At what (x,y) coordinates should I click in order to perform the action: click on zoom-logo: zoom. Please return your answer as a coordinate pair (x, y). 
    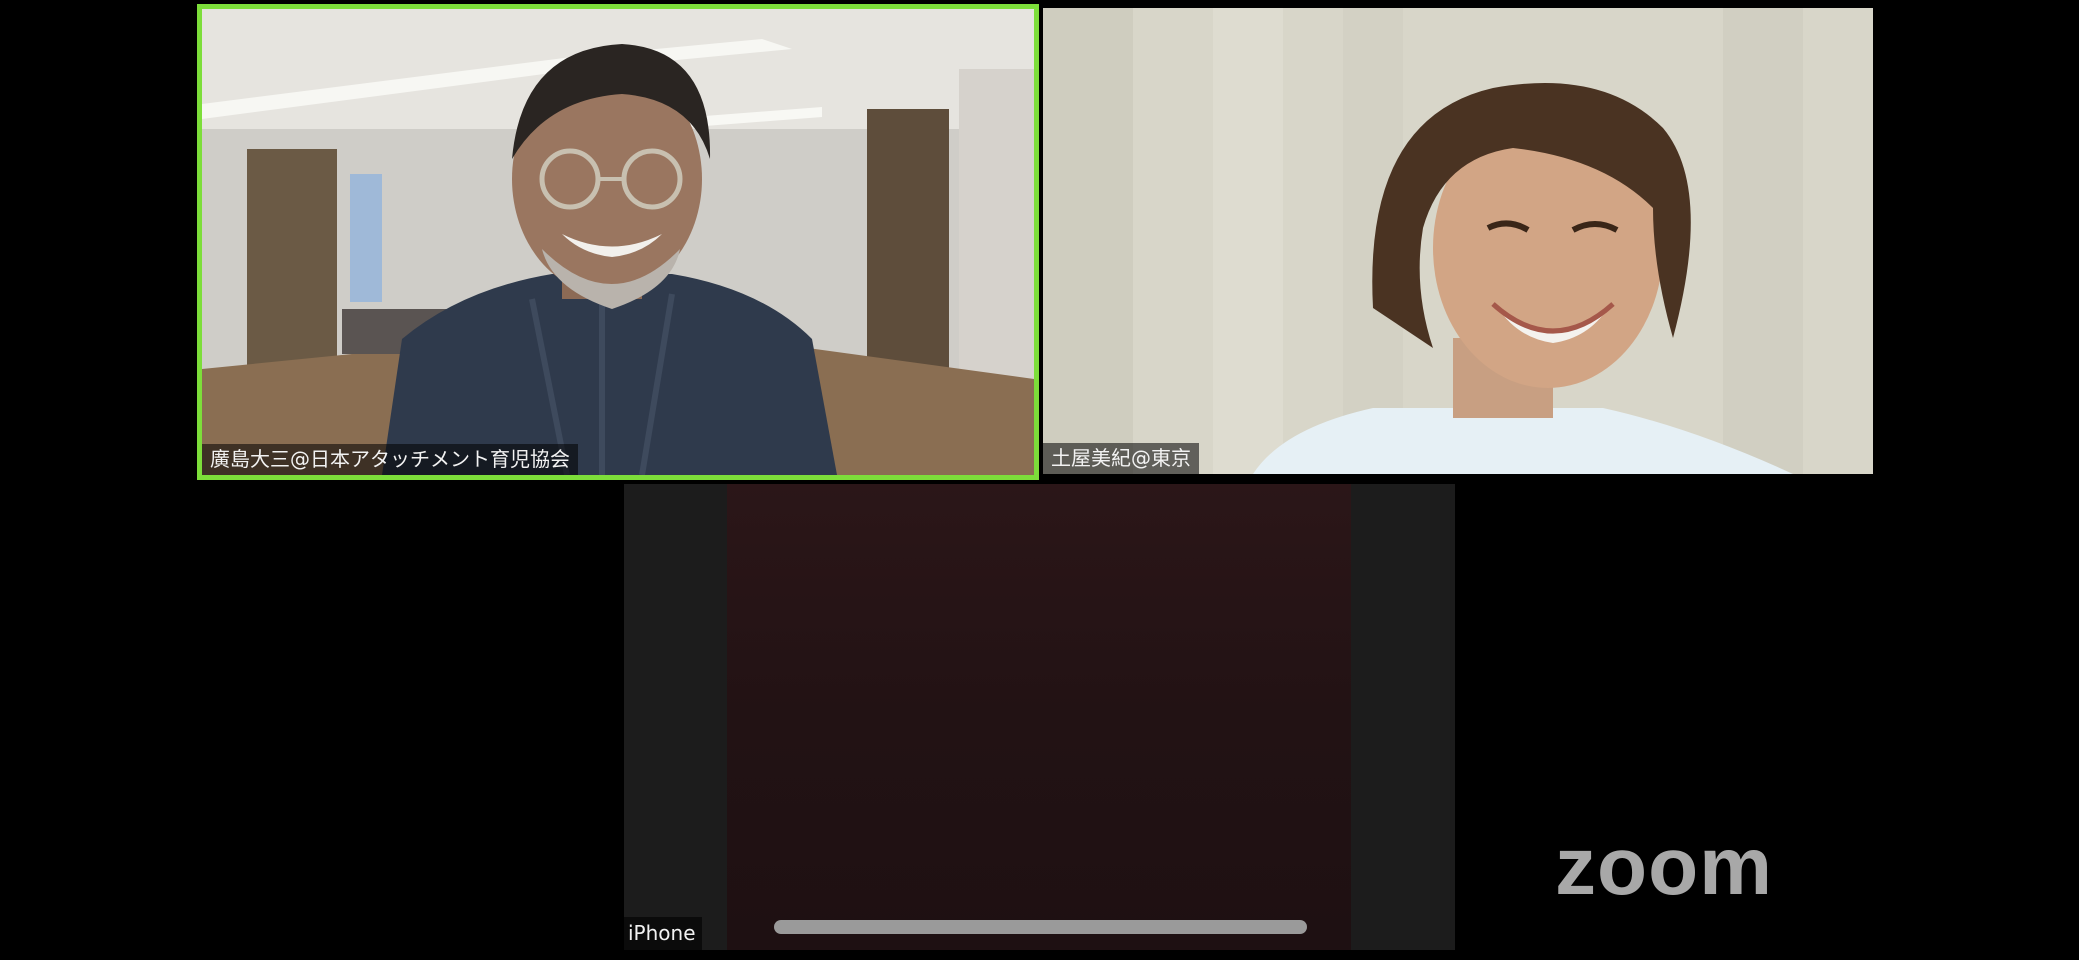
    Looking at the image, I should click on (1664, 866).